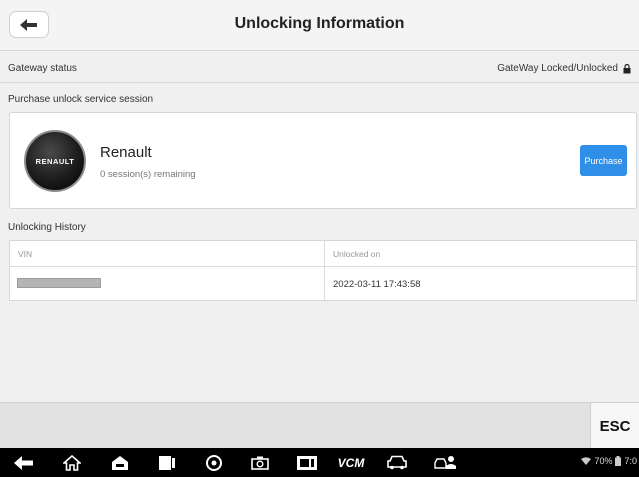  Describe the element at coordinates (618, 461) in the screenshot. I see `battery-icon` at that location.